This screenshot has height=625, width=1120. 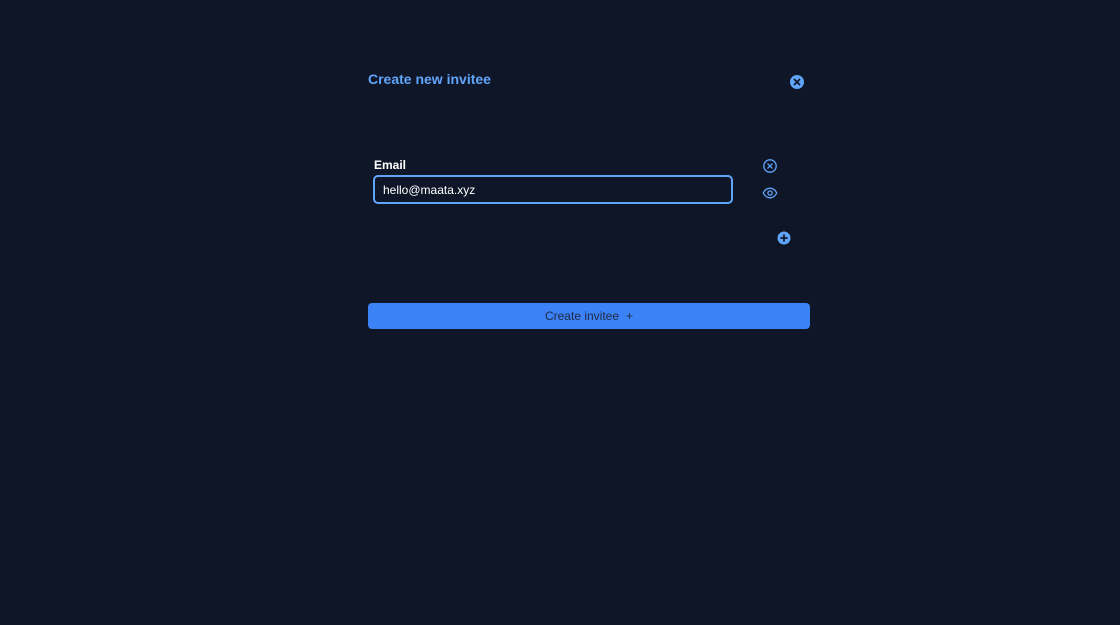 I want to click on email-field, so click(x=553, y=189).